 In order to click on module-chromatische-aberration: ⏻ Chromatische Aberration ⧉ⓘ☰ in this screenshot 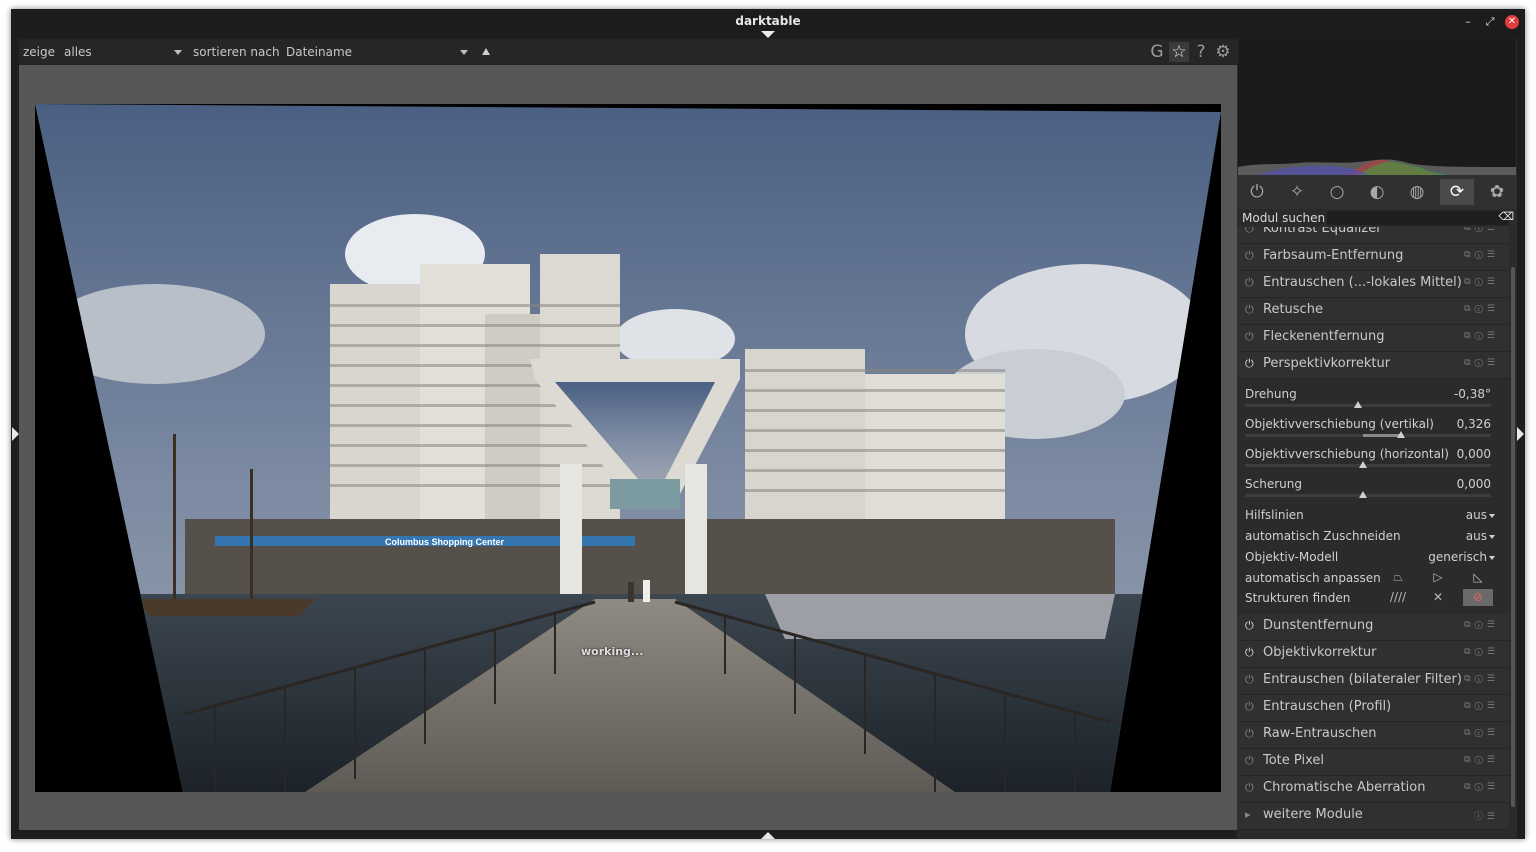, I will do `click(1373, 789)`.